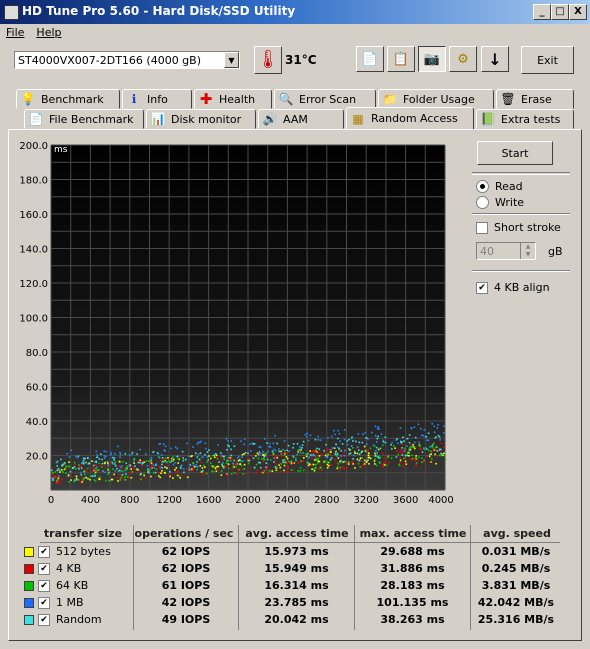  I want to click on copy-image-button: 📋, so click(401, 59).